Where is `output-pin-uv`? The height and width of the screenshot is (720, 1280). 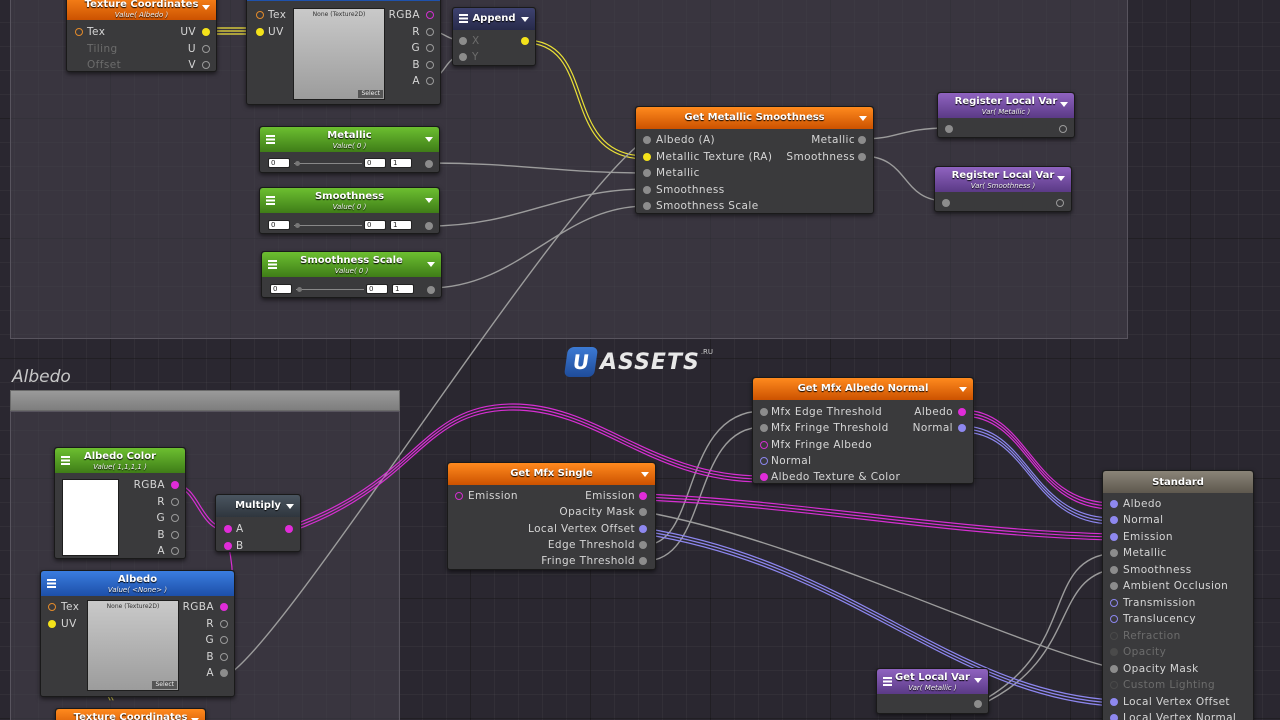 output-pin-uv is located at coordinates (206, 32).